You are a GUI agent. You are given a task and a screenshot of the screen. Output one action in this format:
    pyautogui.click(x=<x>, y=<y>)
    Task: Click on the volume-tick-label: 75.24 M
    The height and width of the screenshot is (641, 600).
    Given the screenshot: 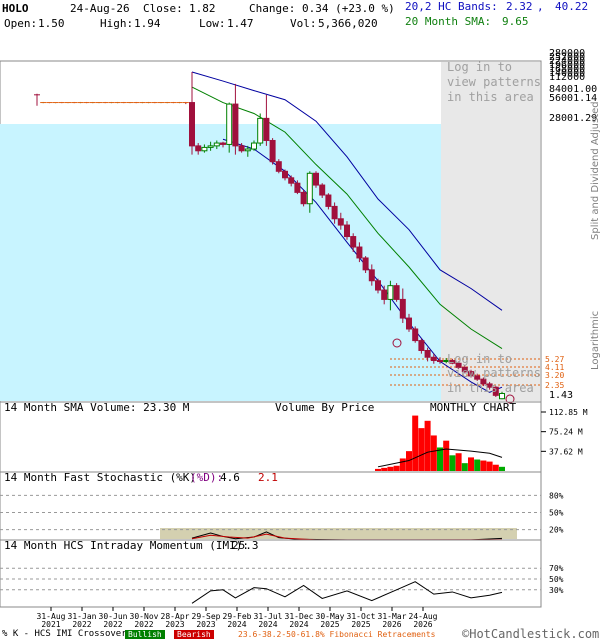 What is the action you would take?
    pyautogui.click(x=566, y=432)
    